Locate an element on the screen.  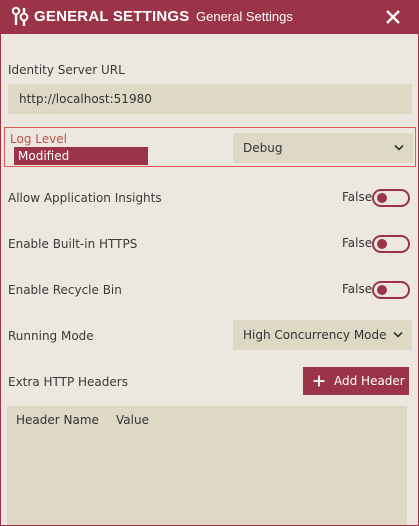
application-insights-toggle is located at coordinates (391, 198).